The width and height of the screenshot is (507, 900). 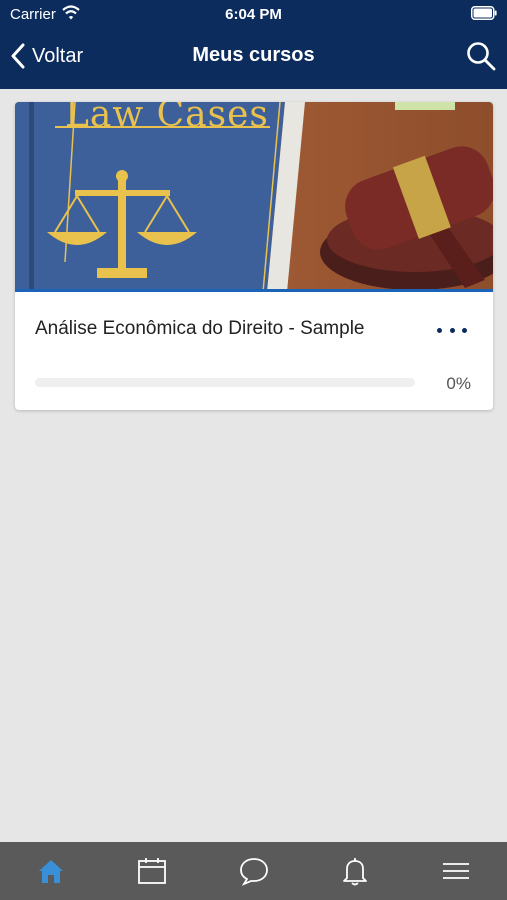 I want to click on status-bar: Carrier 6:04 PM, so click(x=253, y=14).